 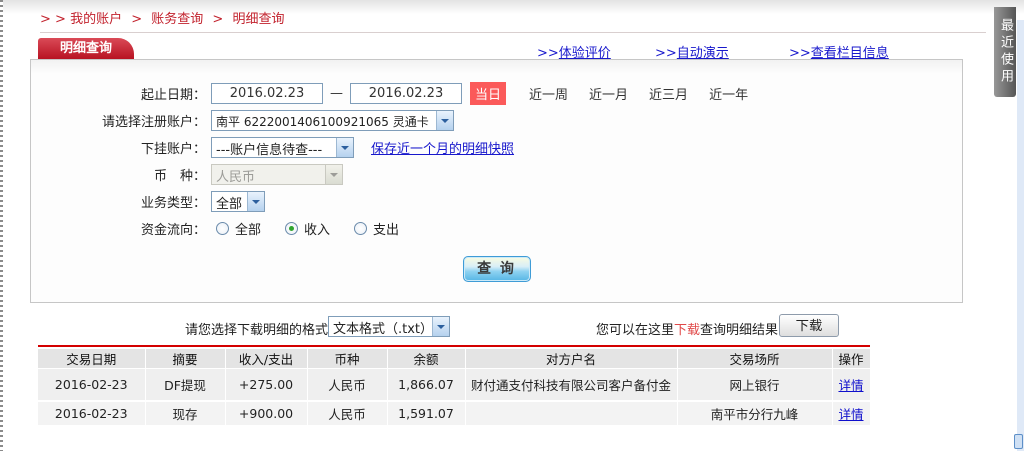 I want to click on range-last-month: 近一月, so click(x=608, y=93).